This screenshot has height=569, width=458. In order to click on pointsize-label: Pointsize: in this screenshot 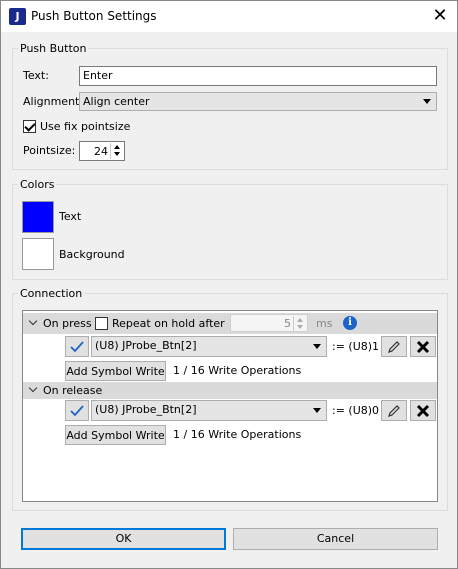, I will do `click(49, 150)`.